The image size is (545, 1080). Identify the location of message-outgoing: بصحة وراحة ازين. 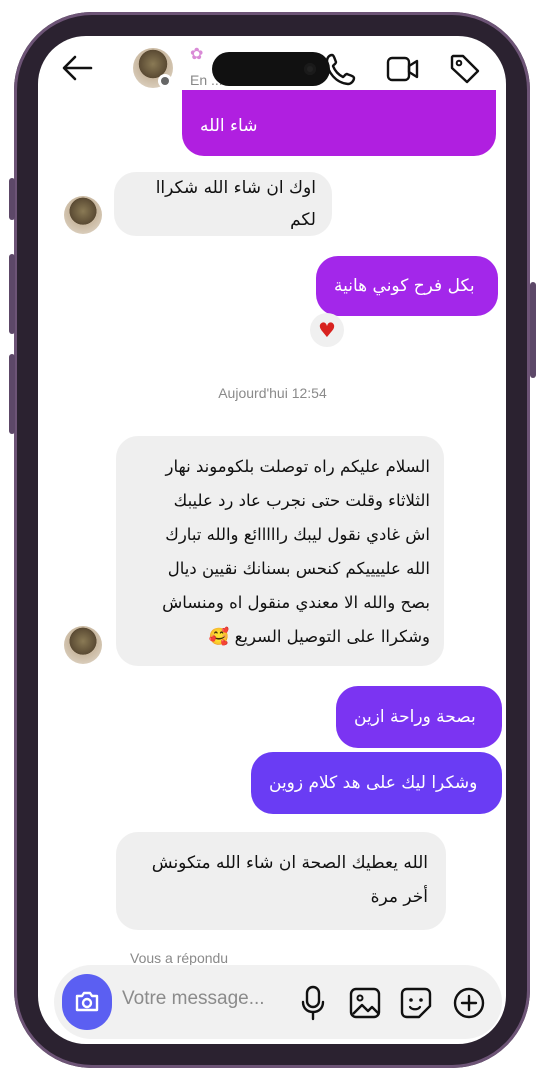
(419, 717).